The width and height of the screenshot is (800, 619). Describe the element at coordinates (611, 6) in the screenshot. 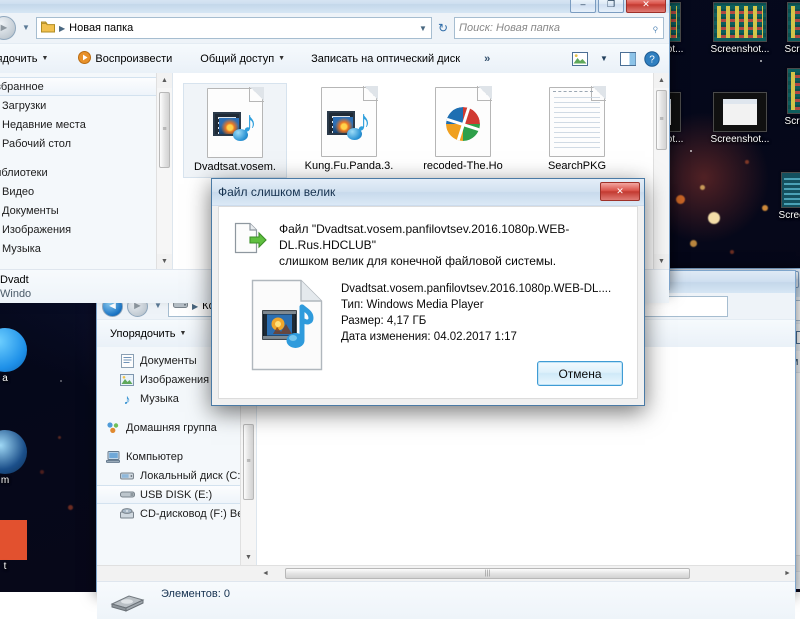

I see `maximize-button: ❐` at that location.